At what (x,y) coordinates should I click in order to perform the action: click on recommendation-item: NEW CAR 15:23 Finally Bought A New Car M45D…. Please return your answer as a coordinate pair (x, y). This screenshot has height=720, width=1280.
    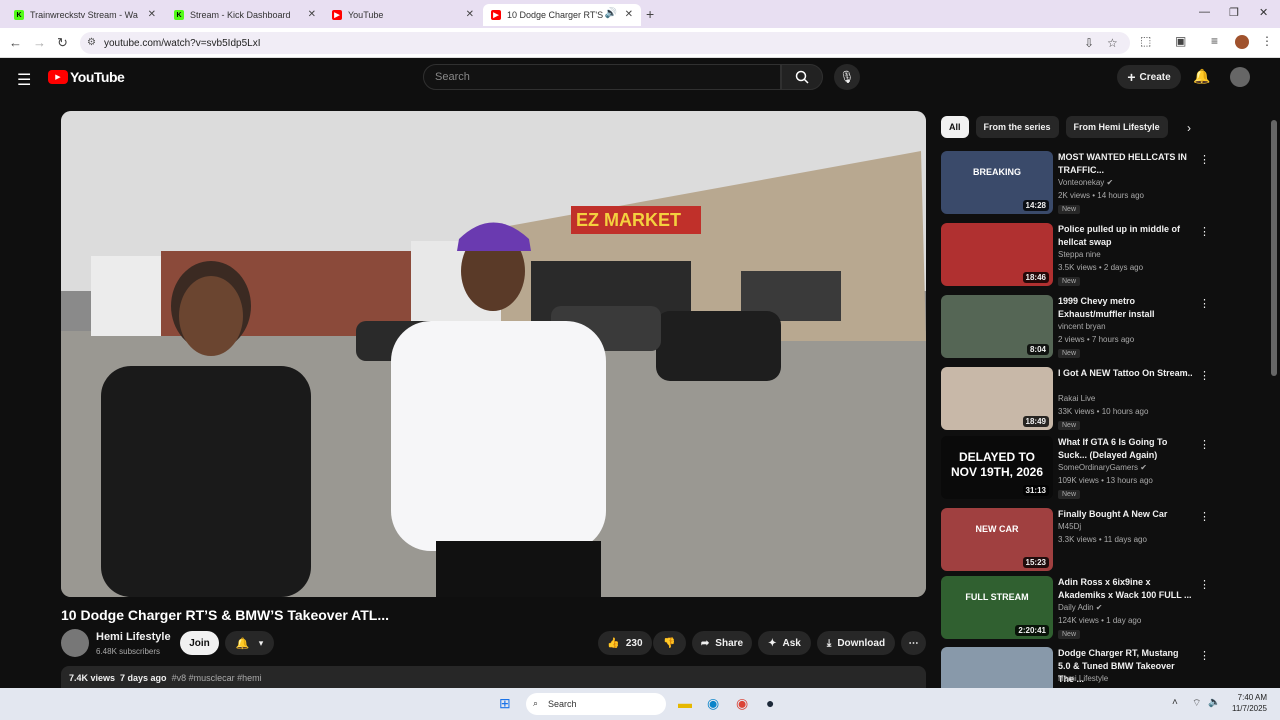
    Looking at the image, I should click on (1075, 540).